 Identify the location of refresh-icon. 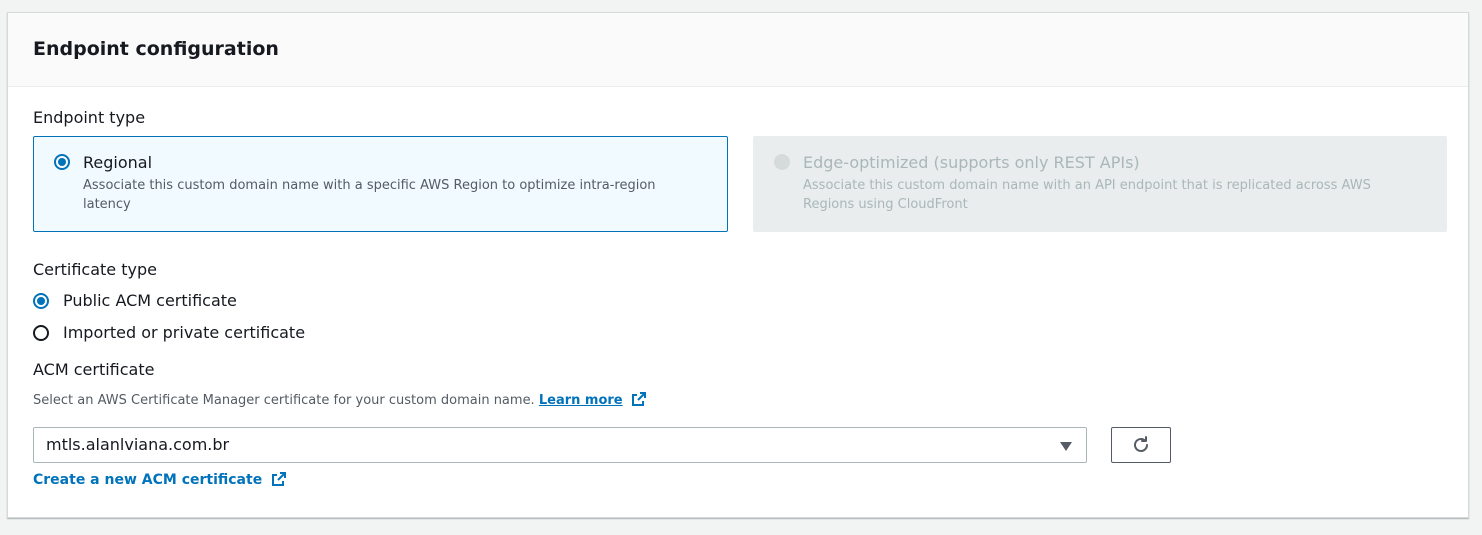
(1141, 444).